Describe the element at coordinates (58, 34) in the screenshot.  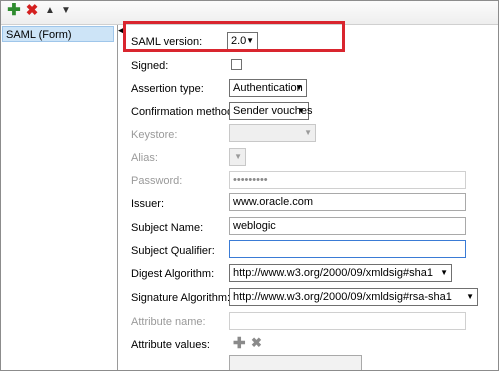
I see `list-item-saml-form: SAML (Form)` at that location.